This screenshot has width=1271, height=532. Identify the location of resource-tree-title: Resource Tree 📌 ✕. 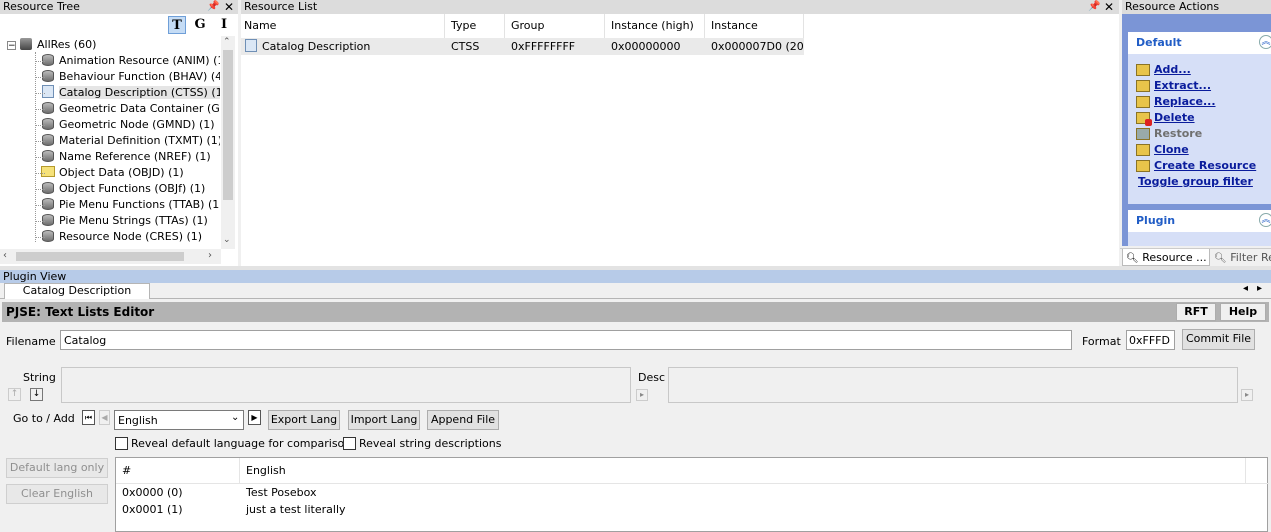
(119, 7).